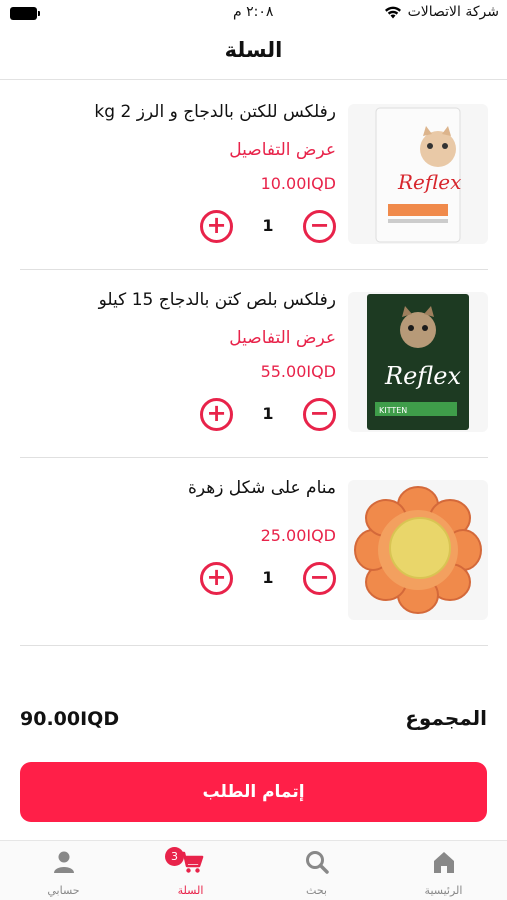  I want to click on carrier-name: شركة الاتصالات, so click(453, 12).